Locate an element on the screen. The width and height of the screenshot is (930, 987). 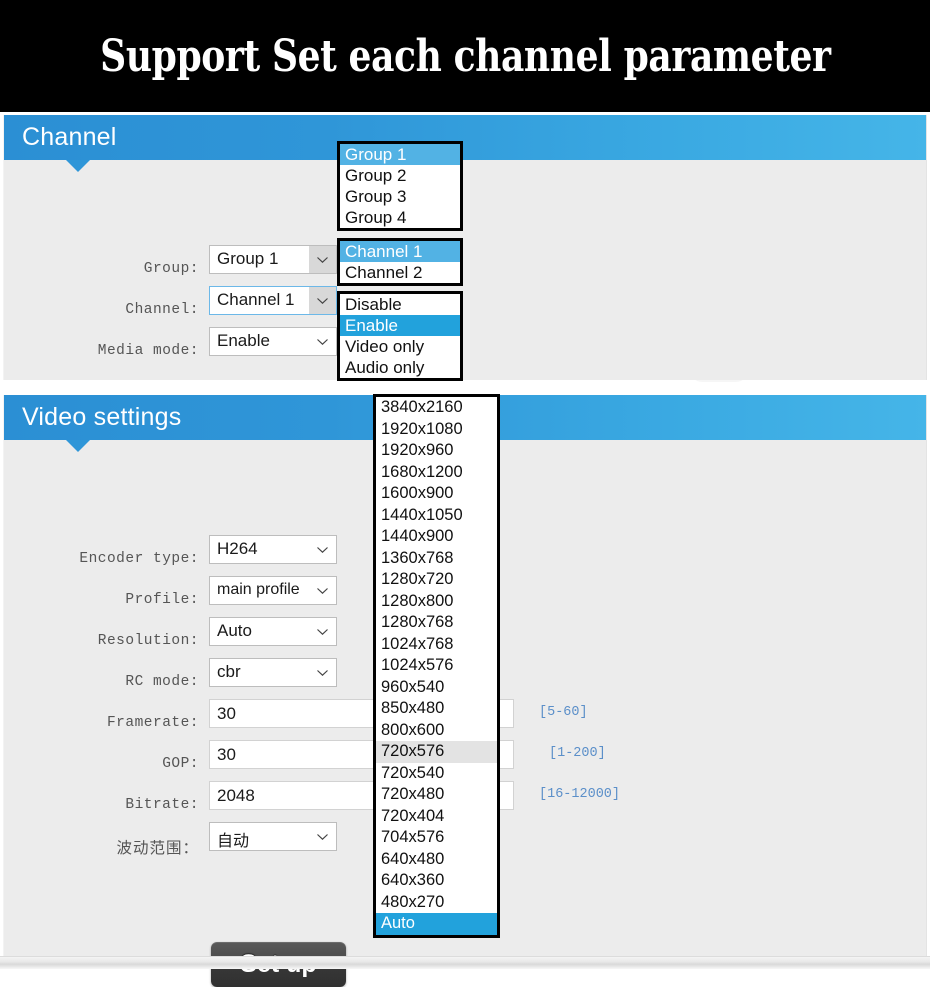
encoder-type-select-arrow is located at coordinates (322, 549).